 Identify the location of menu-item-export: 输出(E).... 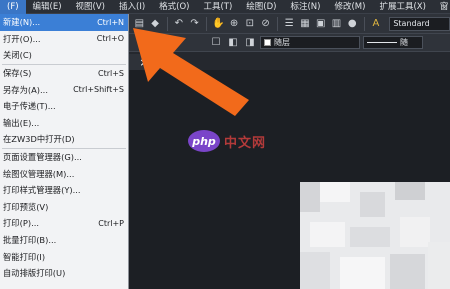
(64, 123).